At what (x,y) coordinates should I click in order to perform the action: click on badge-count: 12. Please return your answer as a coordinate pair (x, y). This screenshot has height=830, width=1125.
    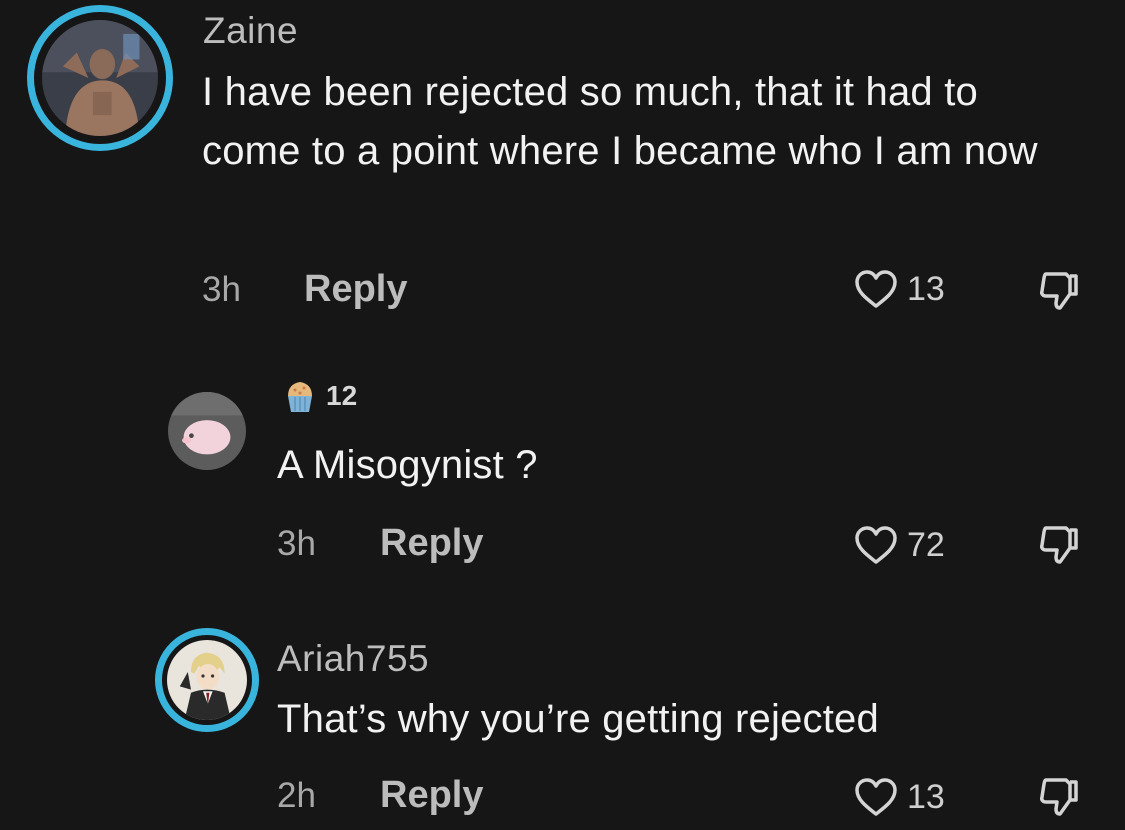
    Looking at the image, I should click on (342, 395).